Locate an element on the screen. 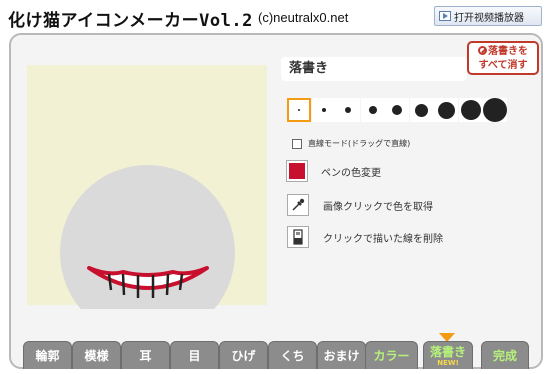 The image size is (549, 374). tab-color: カラー is located at coordinates (391, 355).